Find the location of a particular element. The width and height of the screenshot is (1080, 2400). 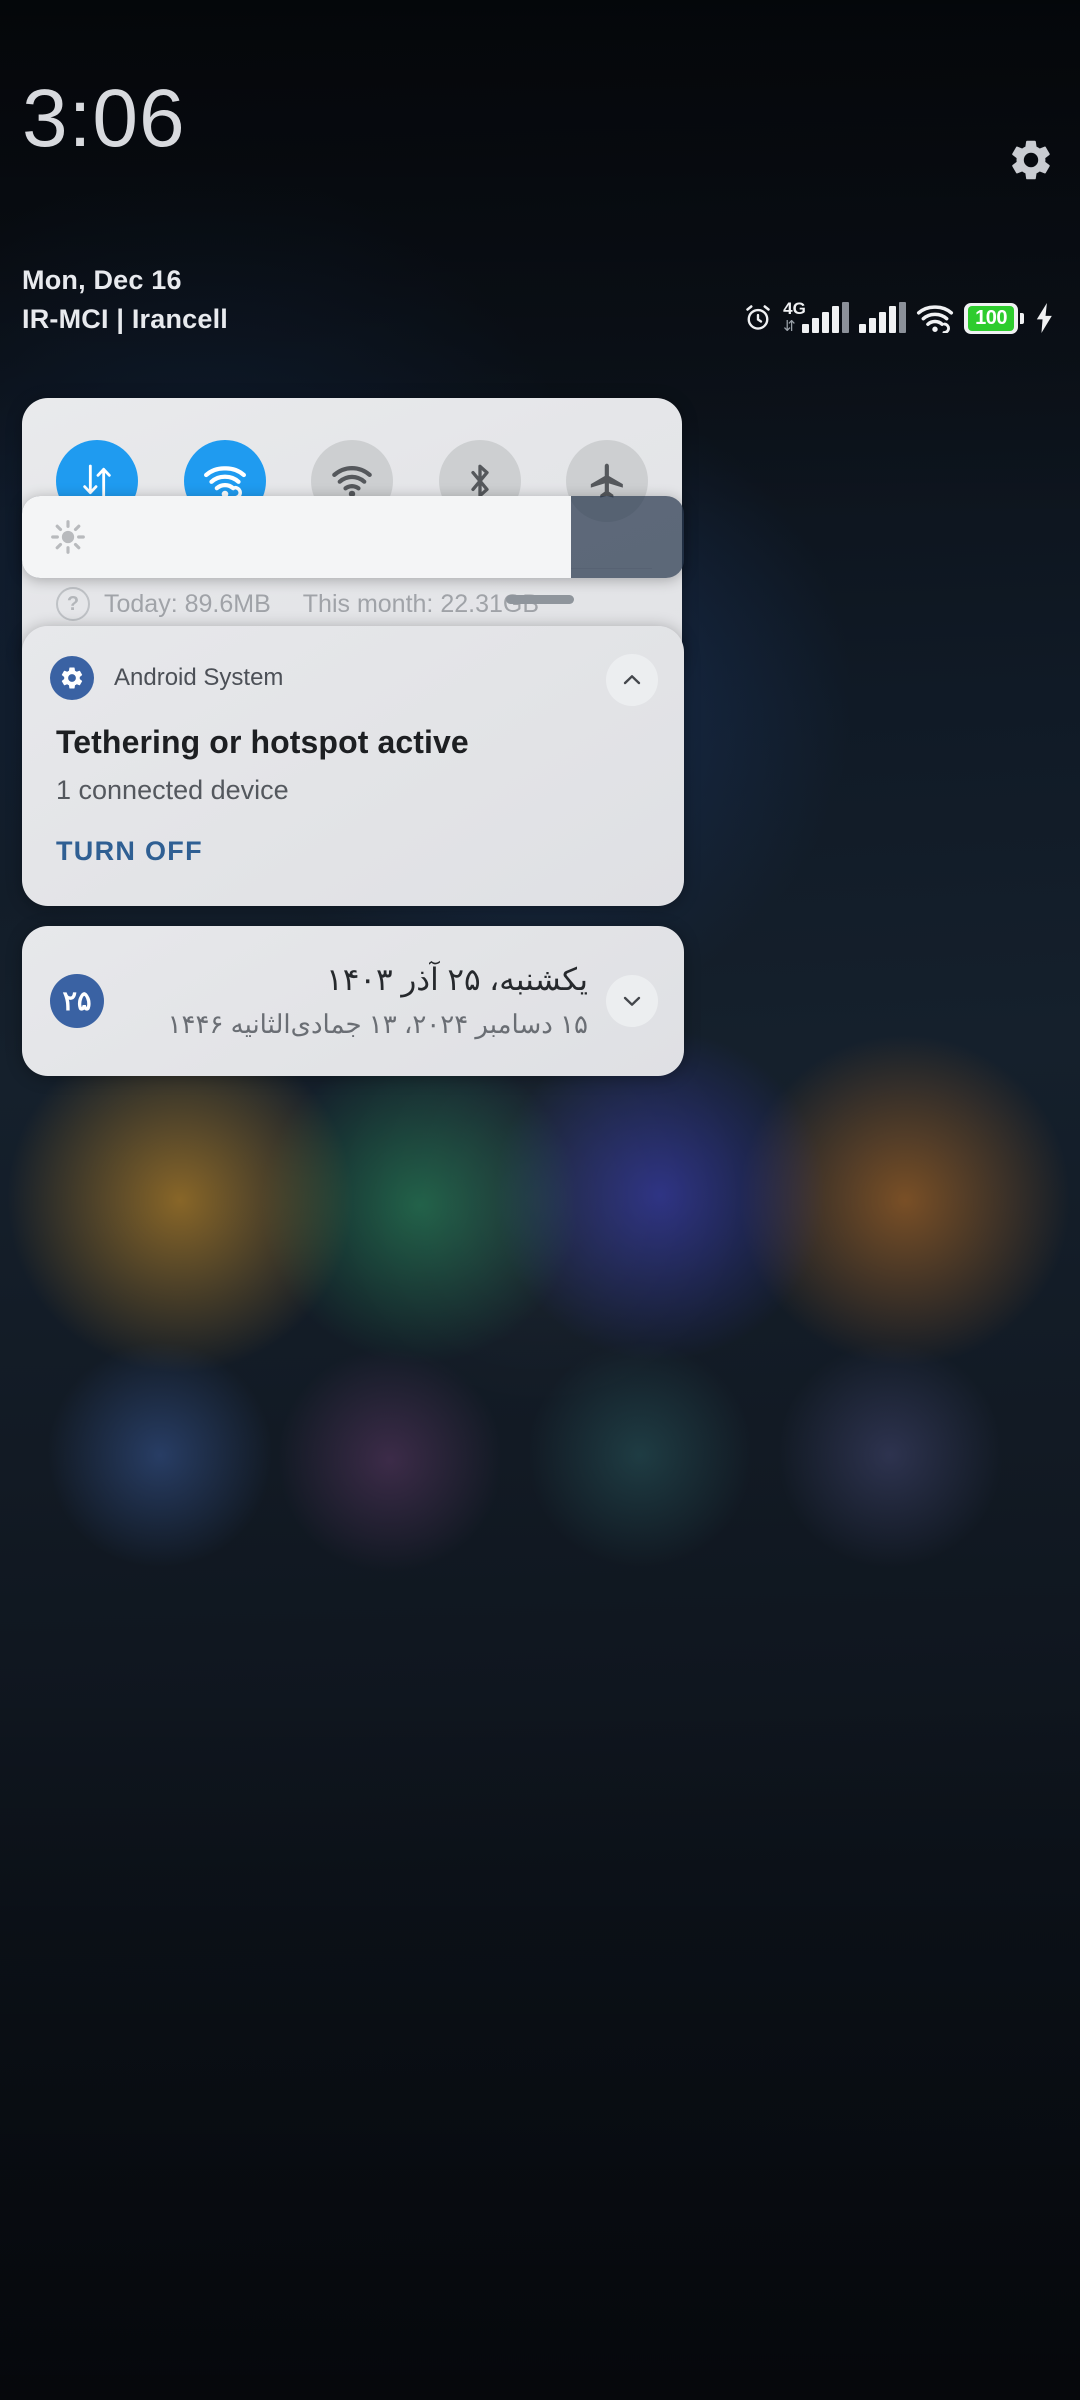

chevron-up-icon is located at coordinates (632, 680).